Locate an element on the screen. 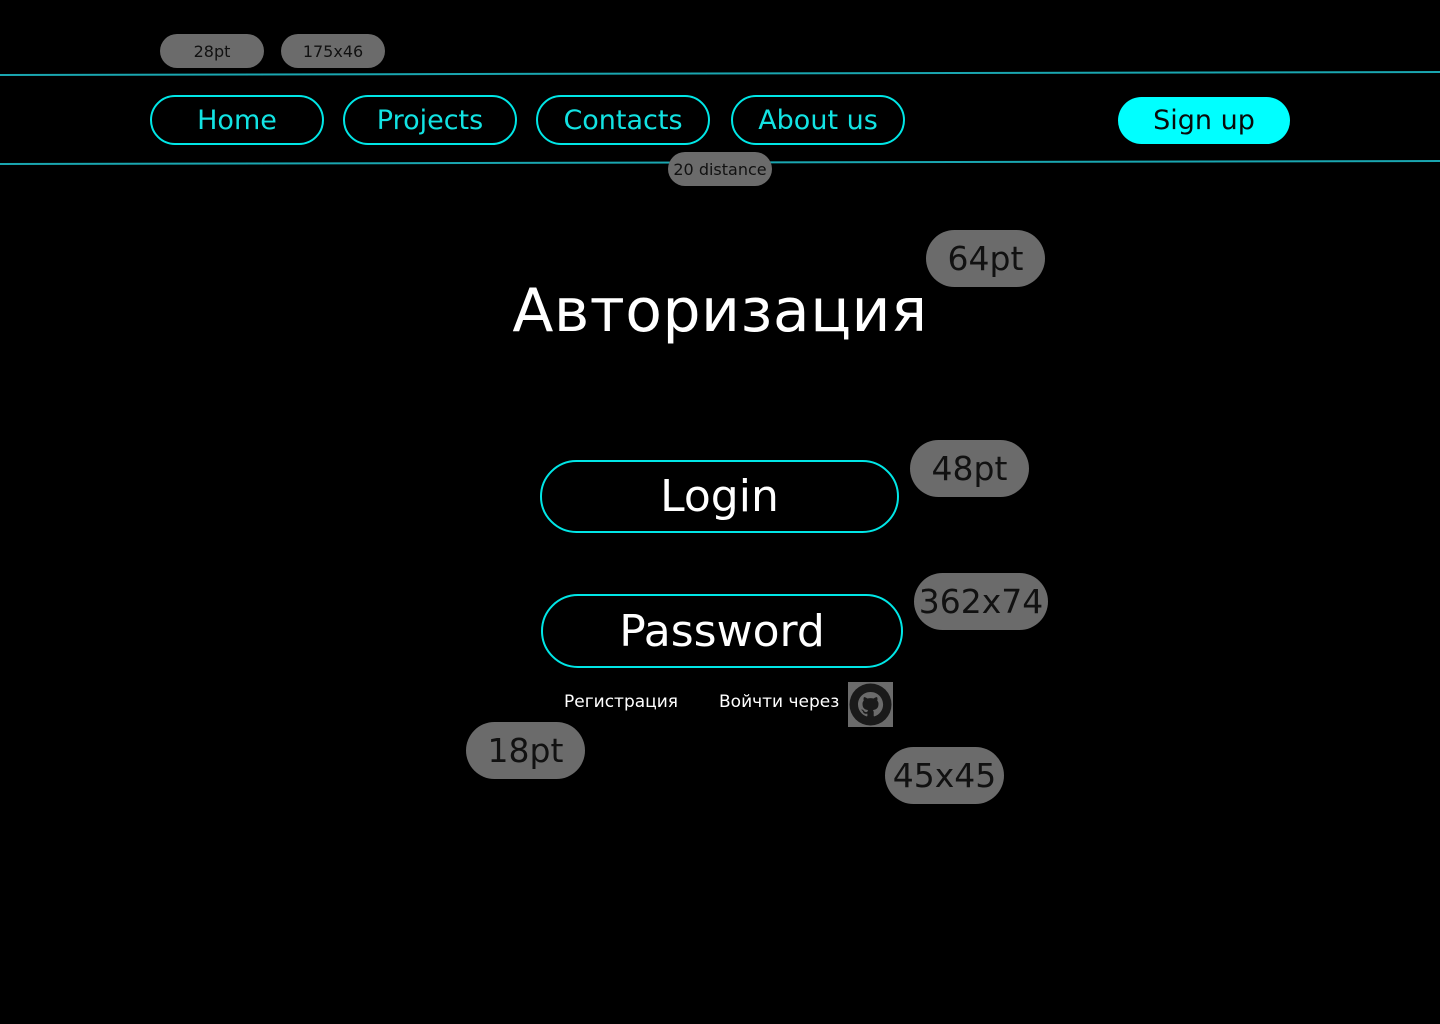 The height and width of the screenshot is (1024, 1440). nav-contacts-button: Contacts is located at coordinates (623, 120).